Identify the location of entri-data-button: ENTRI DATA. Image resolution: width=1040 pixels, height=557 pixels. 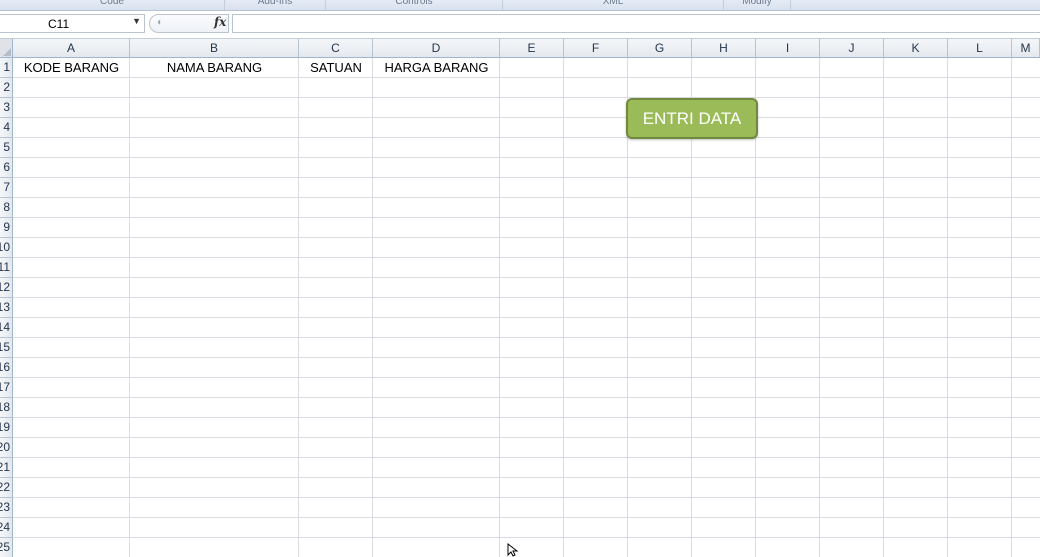
(692, 118).